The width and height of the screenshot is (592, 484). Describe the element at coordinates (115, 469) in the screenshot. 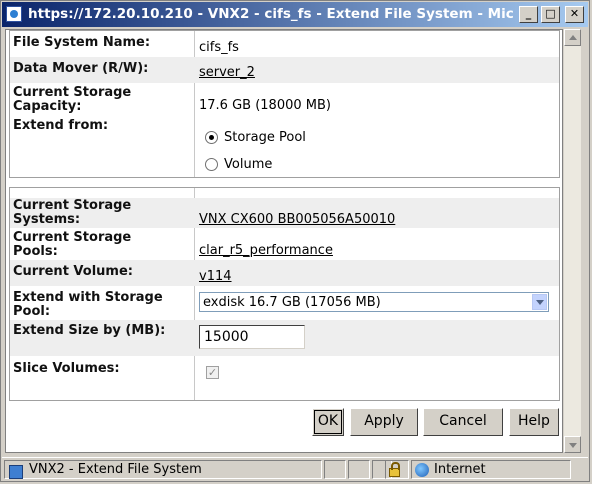

I see `status-text: VNX2 - Extend File System` at that location.